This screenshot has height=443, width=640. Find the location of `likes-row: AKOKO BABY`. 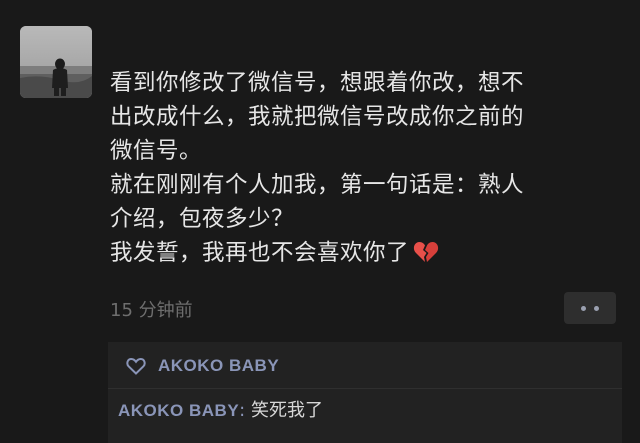

likes-row: AKOKO BABY is located at coordinates (202, 366).